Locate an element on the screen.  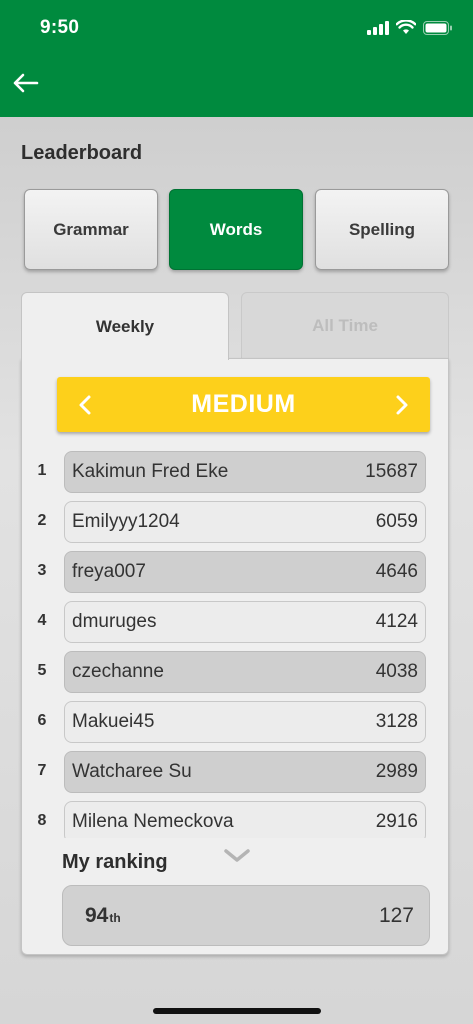
leaderboard-row: 1 Kakimun Fred Eke 15687 is located at coordinates (230, 471).